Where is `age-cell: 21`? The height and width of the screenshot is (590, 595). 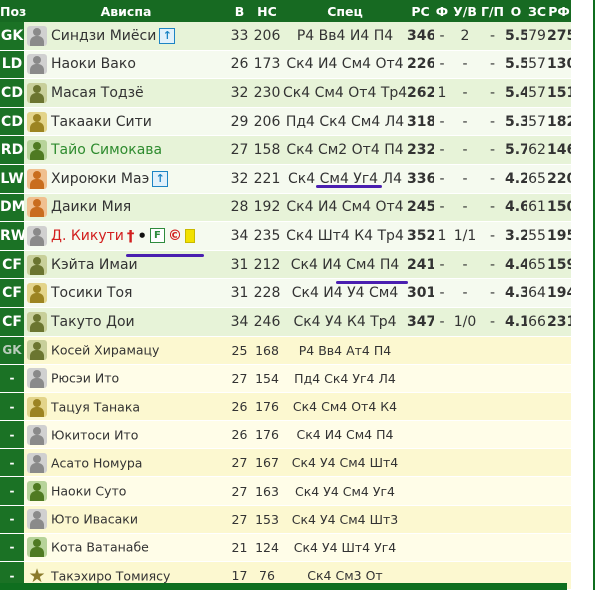
age-cell: 21 is located at coordinates (239, 548).